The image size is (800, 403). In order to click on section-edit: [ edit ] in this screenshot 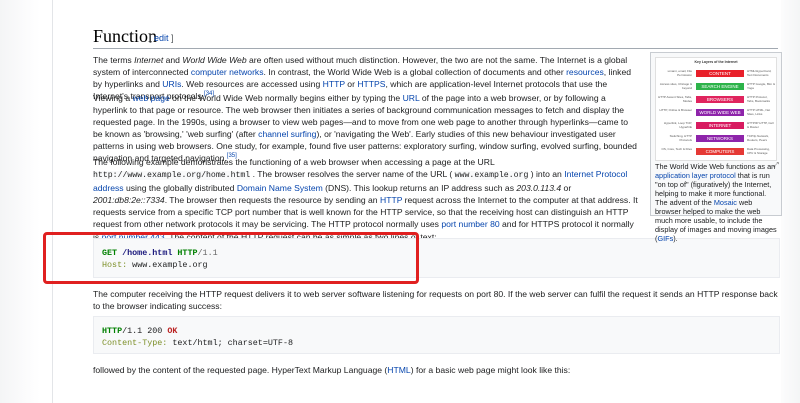, I will do `click(161, 38)`.